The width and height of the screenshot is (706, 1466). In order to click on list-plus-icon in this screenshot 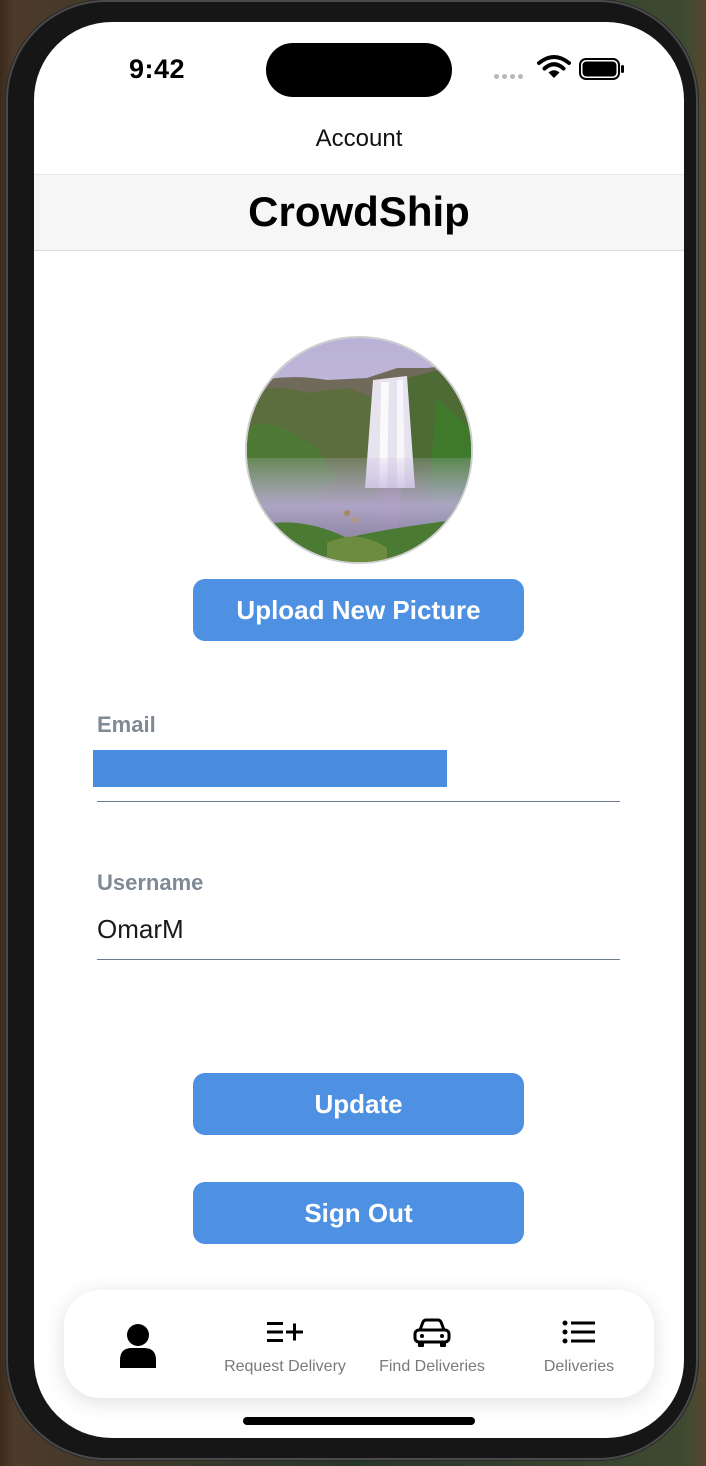, I will do `click(285, 1332)`.